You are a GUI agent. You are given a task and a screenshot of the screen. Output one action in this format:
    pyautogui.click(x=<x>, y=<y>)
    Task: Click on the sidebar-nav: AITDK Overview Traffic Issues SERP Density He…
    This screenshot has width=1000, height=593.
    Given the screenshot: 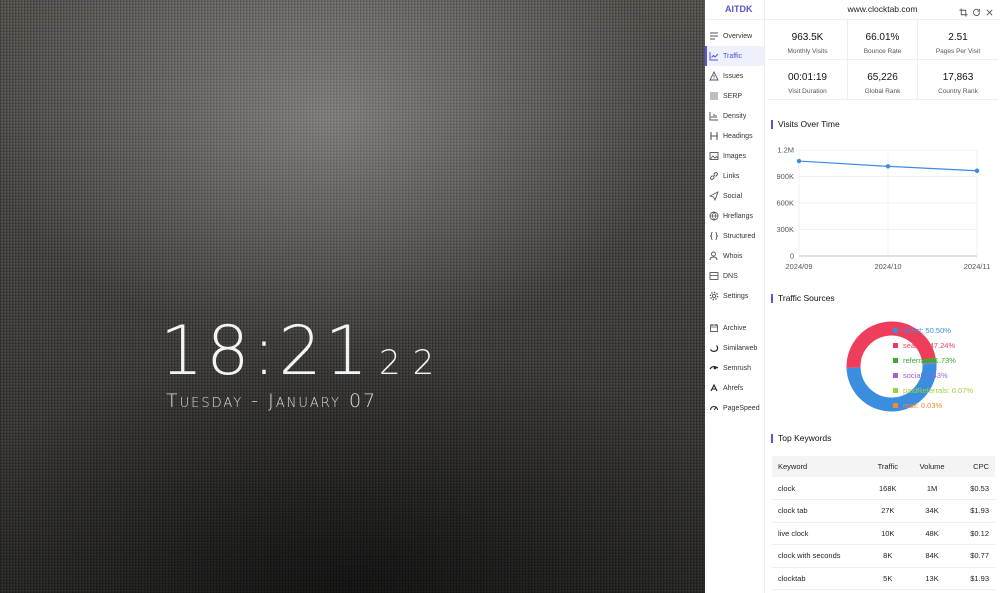 What is the action you would take?
    pyautogui.click(x=735, y=296)
    